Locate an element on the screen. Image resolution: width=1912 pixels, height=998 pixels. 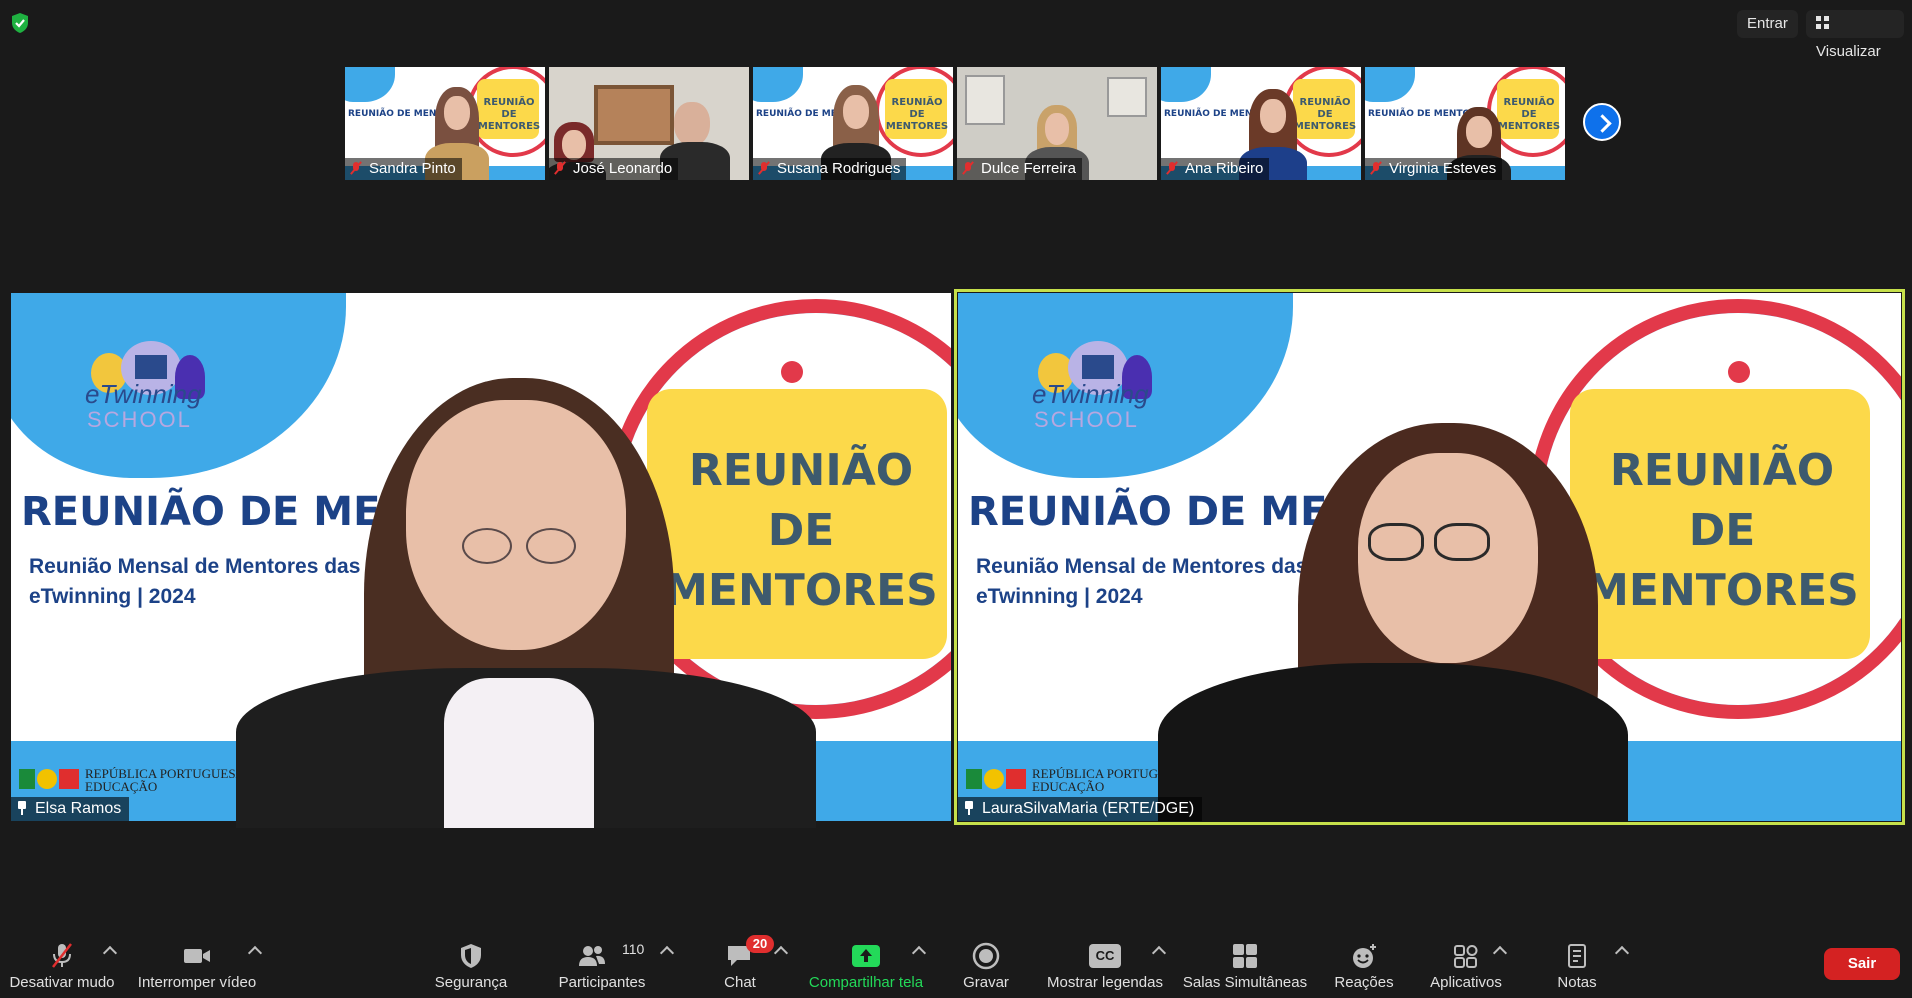
participant-thumbnail: Dulce Ferreira is located at coordinates (1057, 123).